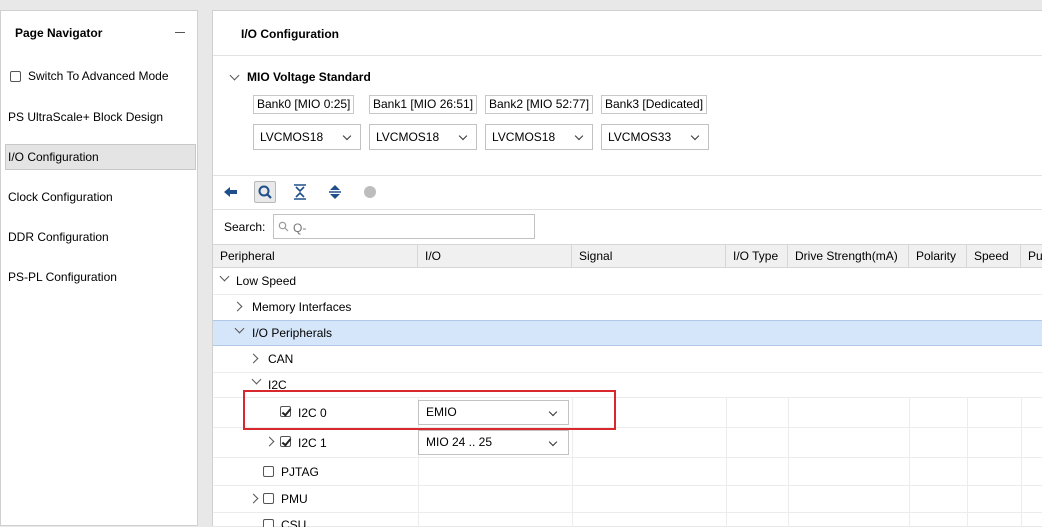 This screenshot has height=527, width=1042. Describe the element at coordinates (994, 256) in the screenshot. I see `column-header: Speed` at that location.